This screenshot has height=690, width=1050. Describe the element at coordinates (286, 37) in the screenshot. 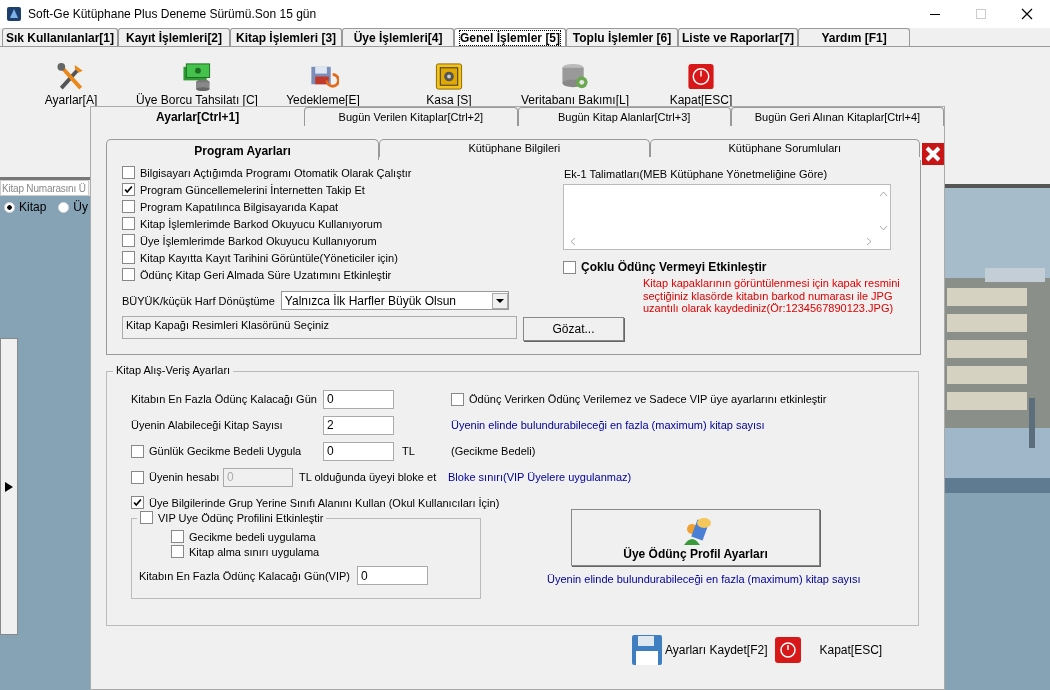

I see `tab: Kitap İşlemleri [3]` at that location.